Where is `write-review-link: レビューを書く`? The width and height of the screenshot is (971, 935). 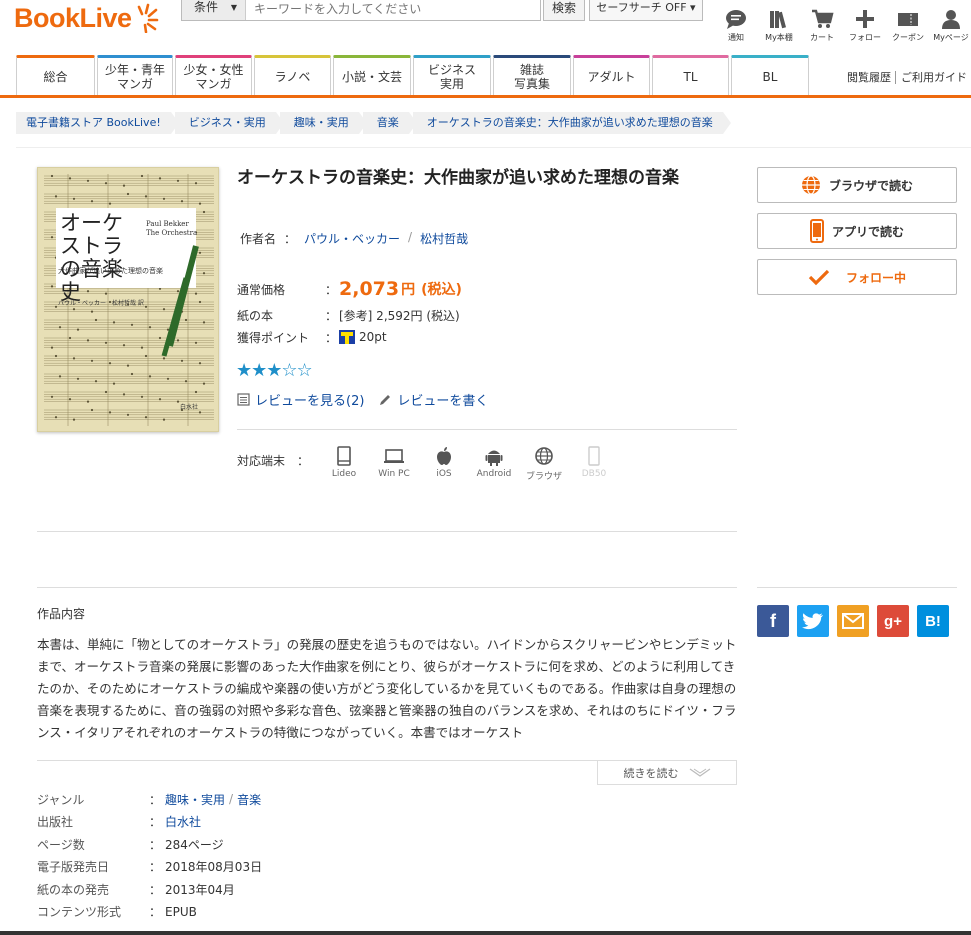 write-review-link: レビューを書く is located at coordinates (433, 399).